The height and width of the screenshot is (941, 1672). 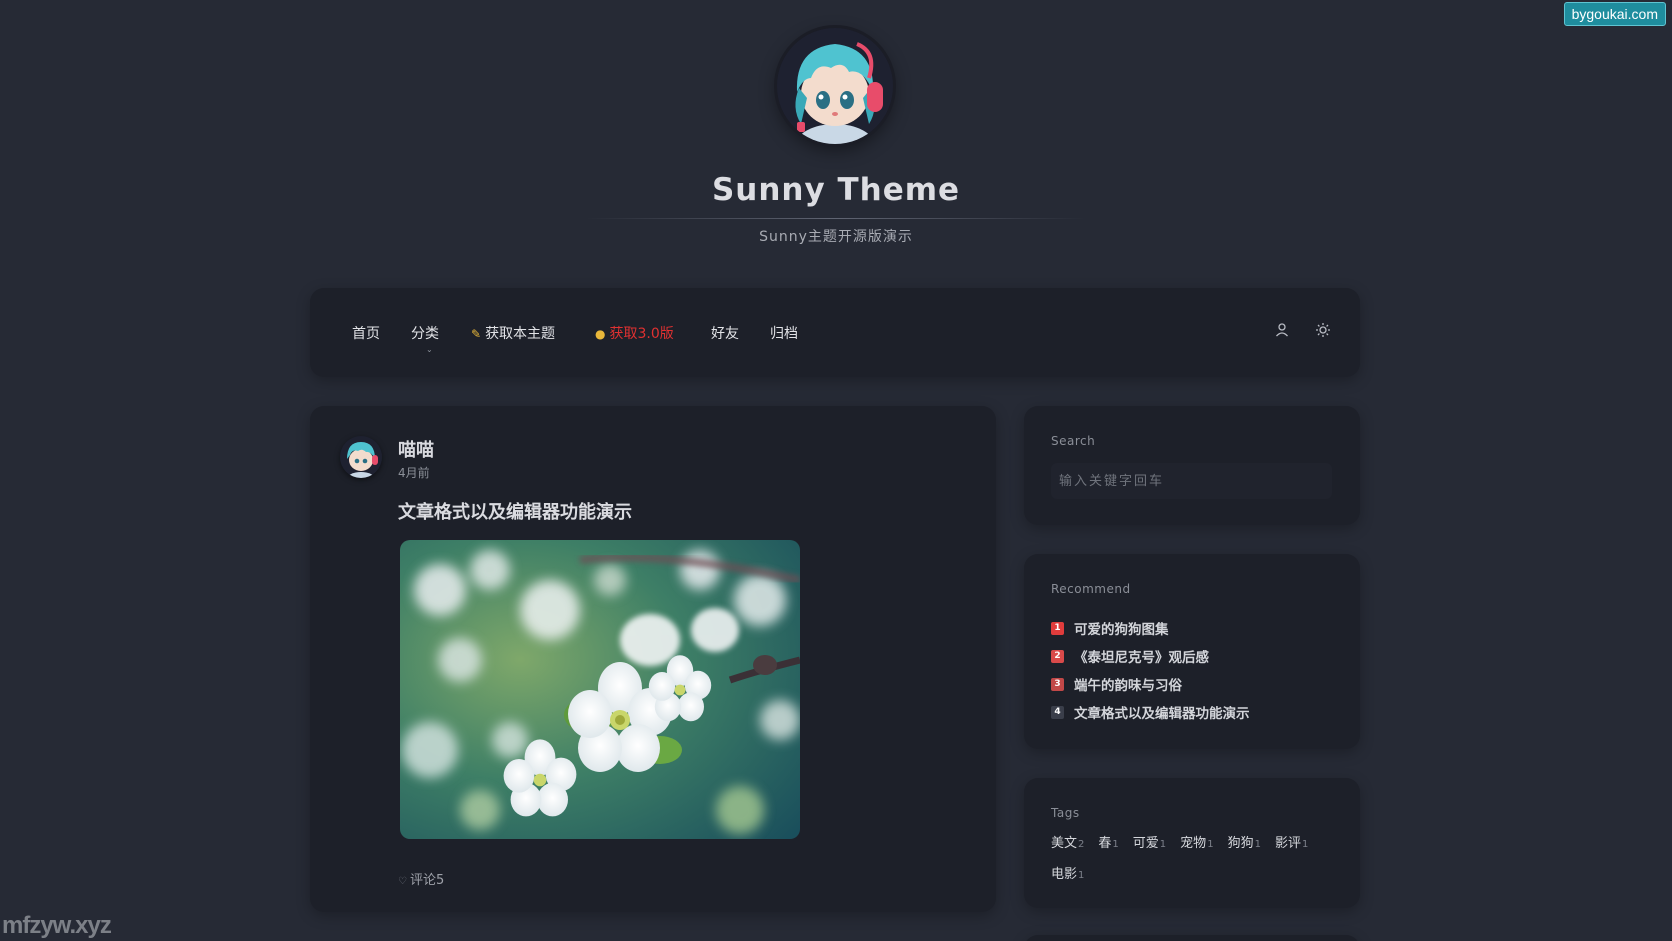 I want to click on heart-icon: ♡, so click(x=402, y=881).